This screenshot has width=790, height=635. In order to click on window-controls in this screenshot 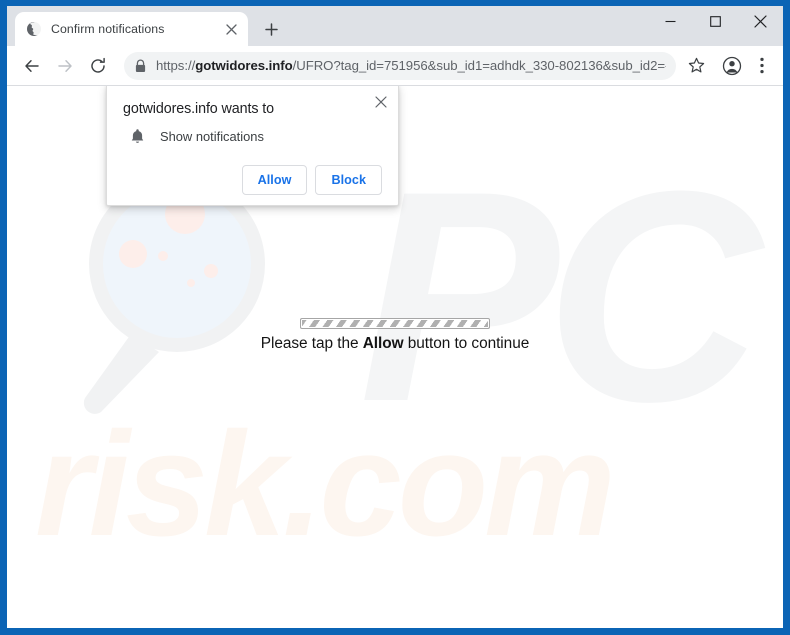, I will do `click(715, 26)`.